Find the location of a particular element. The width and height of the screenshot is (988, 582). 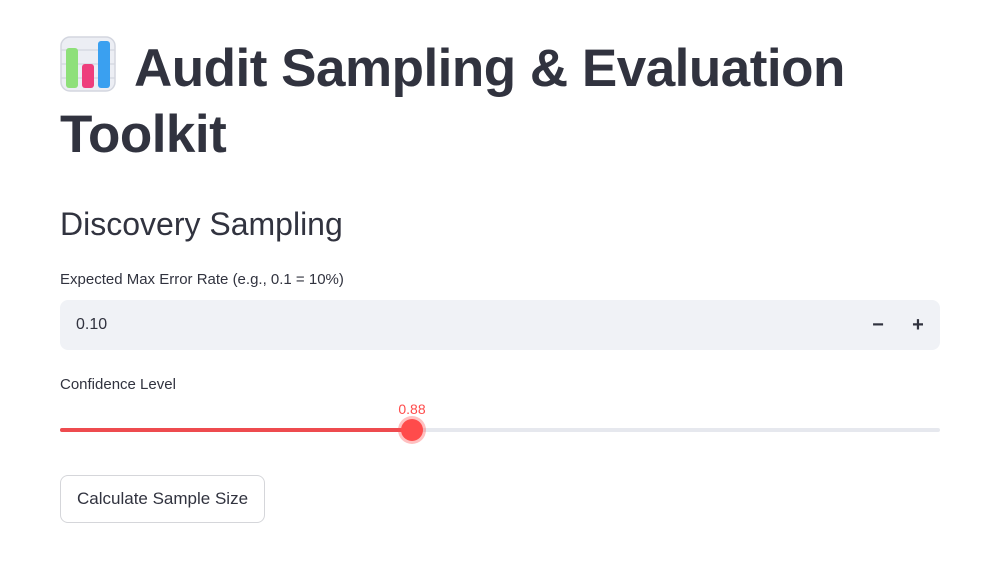

slider-value-label: 0.88 is located at coordinates (412, 409).